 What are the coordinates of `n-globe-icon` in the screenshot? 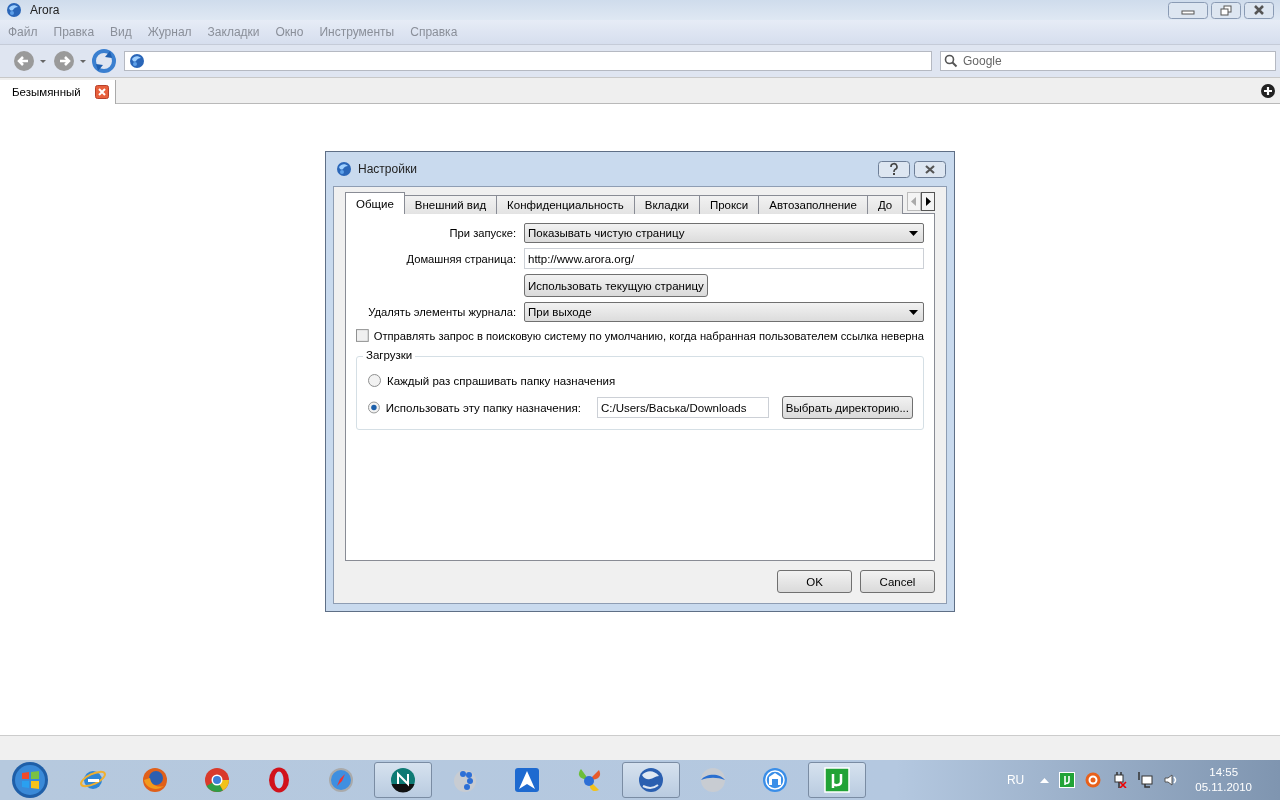 It's located at (403, 780).